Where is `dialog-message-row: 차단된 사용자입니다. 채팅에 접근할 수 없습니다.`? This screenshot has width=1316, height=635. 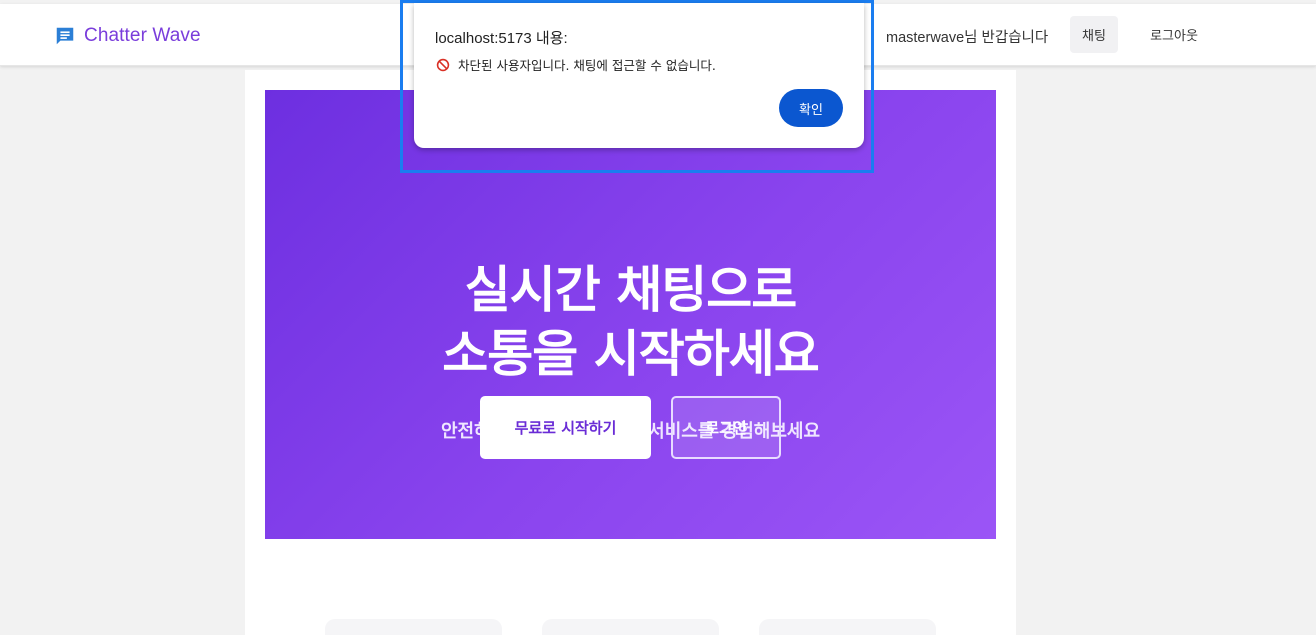 dialog-message-row: 차단된 사용자입니다. 채팅에 접근할 수 없습니다. is located at coordinates (576, 64).